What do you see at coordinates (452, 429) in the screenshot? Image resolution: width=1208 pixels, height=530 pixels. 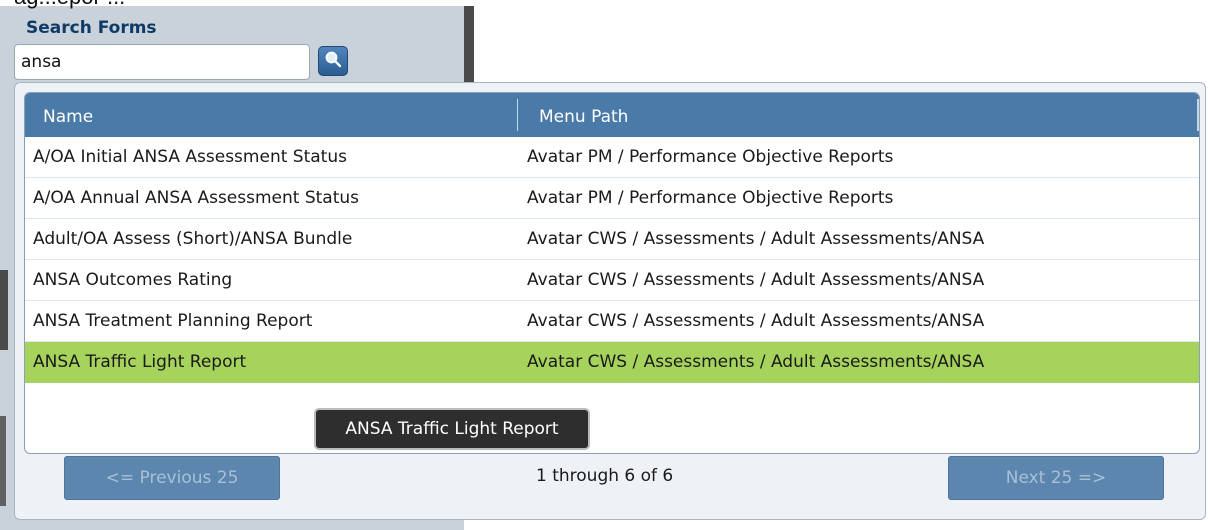 I see `row-tooltip: ANSA Traffic Light Report` at bounding box center [452, 429].